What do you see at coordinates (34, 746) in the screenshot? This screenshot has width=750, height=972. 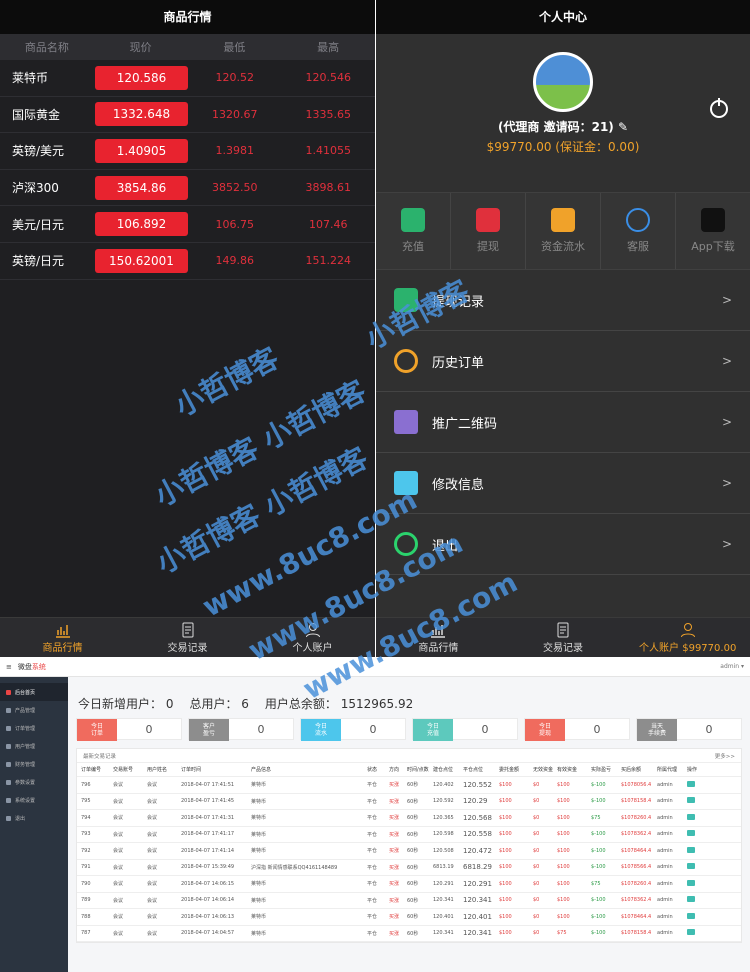 I see `sidebar-item-users: 用户管理` at bounding box center [34, 746].